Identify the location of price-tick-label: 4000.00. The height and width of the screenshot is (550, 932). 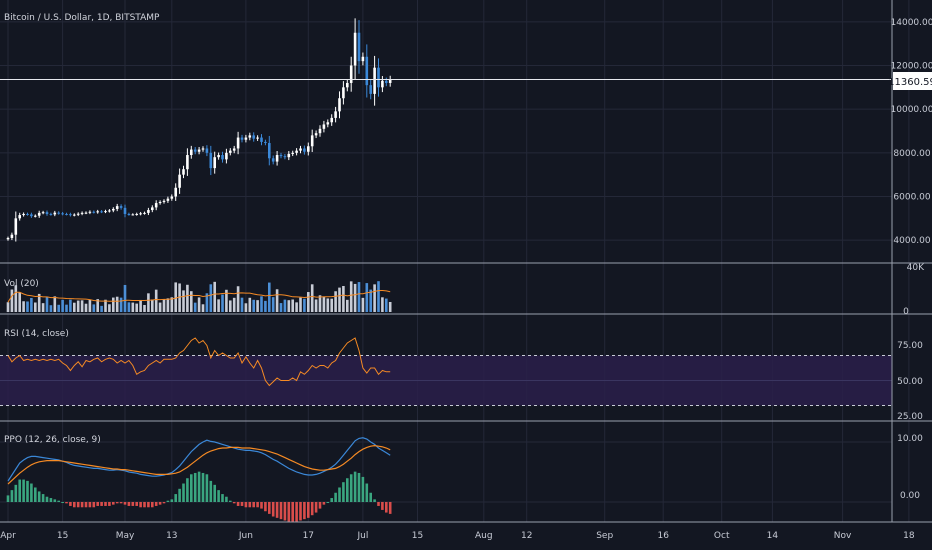
(911, 241).